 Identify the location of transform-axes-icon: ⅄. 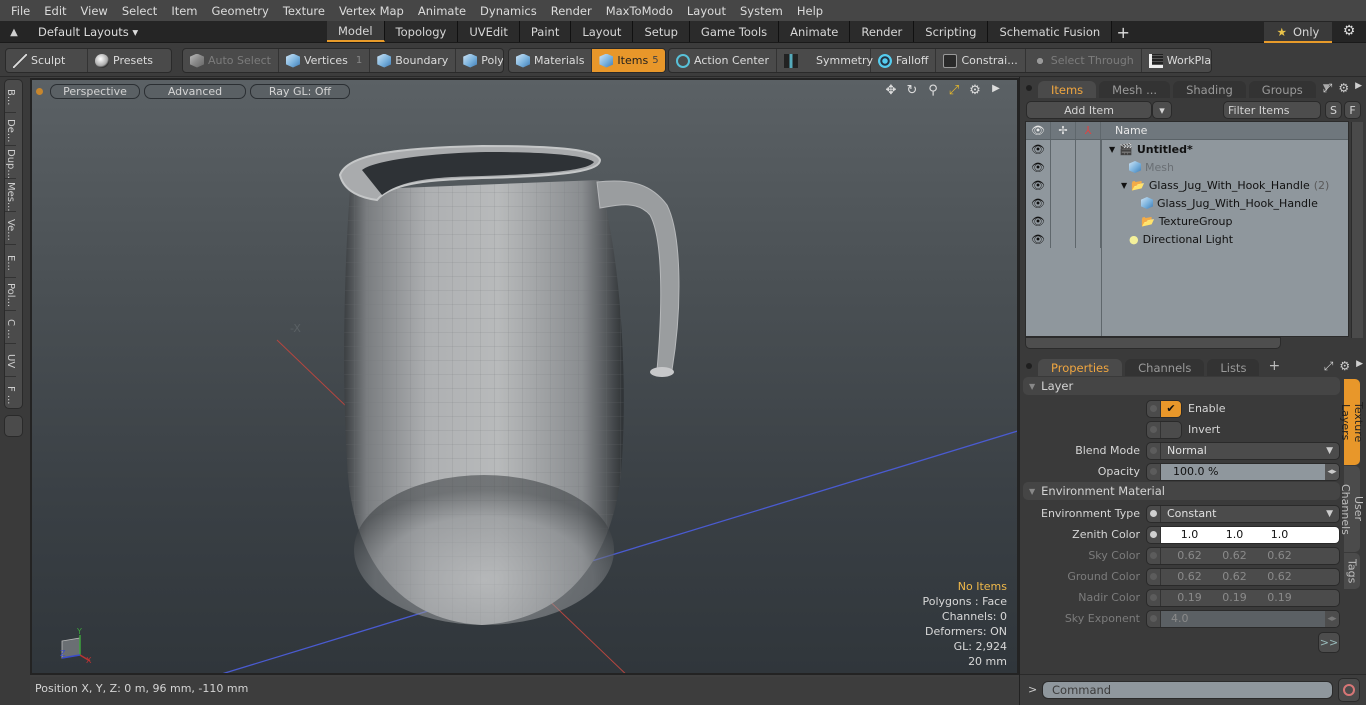
(1088, 130).